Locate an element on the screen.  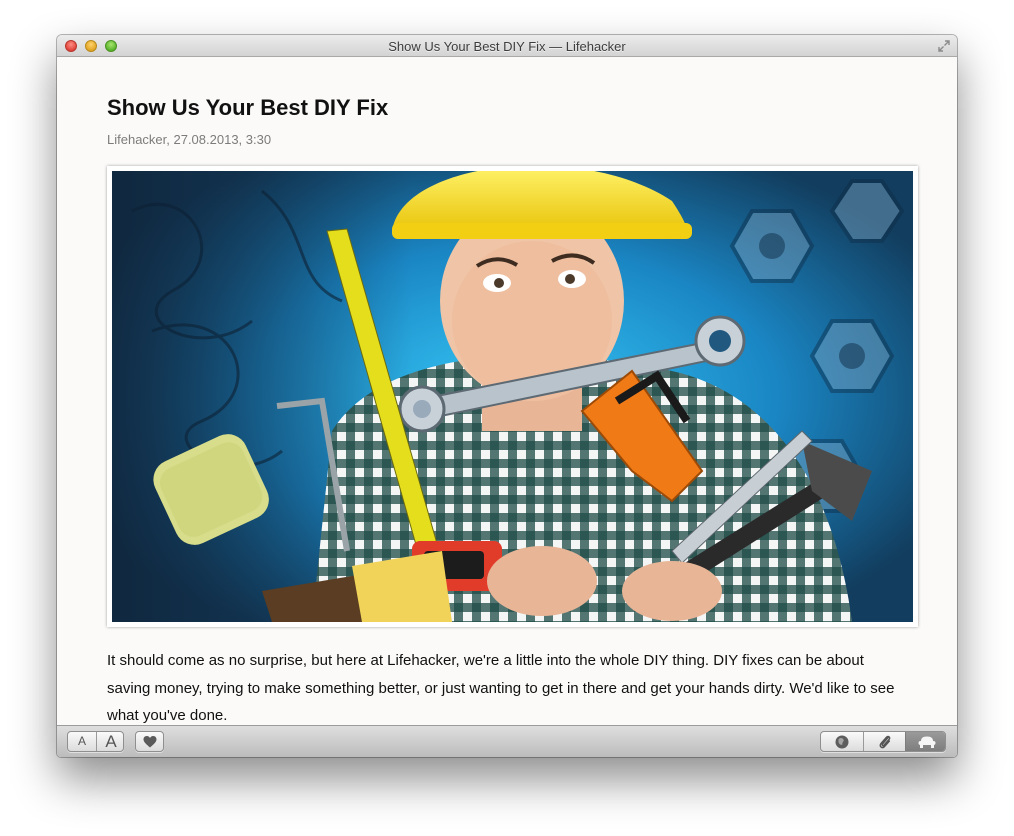
reader-icon is located at coordinates (927, 742).